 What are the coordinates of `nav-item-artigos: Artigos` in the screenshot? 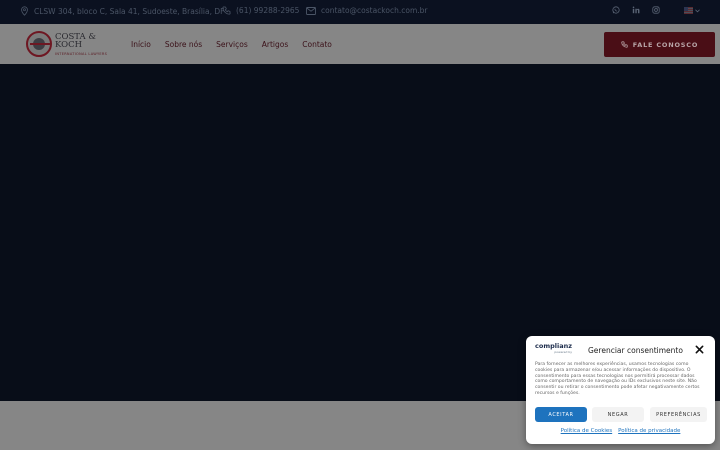 It's located at (275, 44).